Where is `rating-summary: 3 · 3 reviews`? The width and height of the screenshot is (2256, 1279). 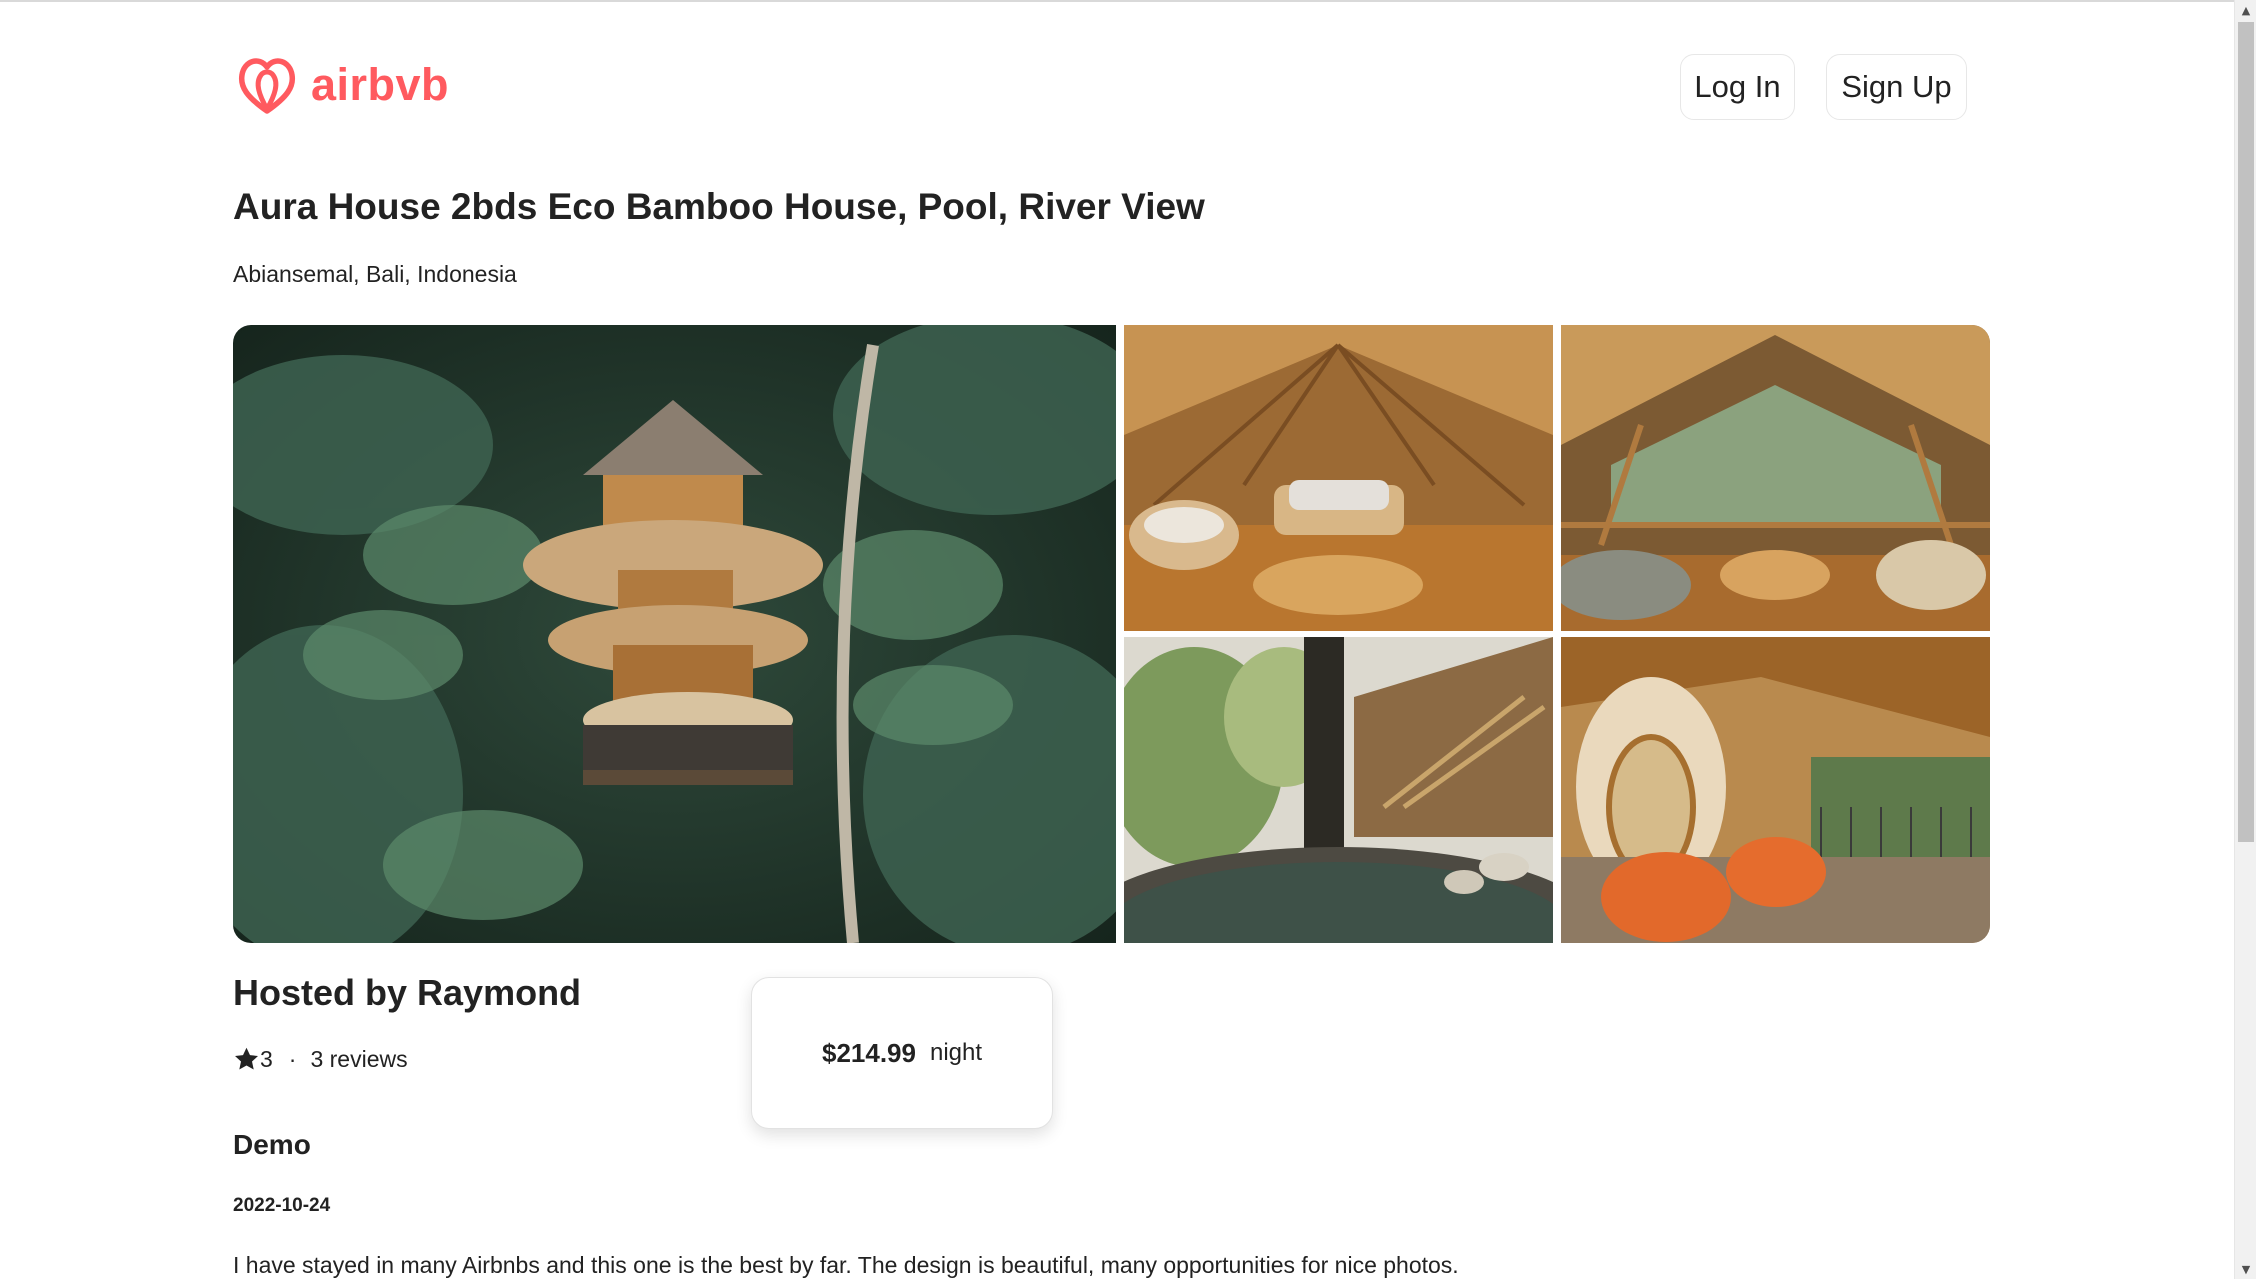 rating-summary: 3 · 3 reviews is located at coordinates (320, 1059).